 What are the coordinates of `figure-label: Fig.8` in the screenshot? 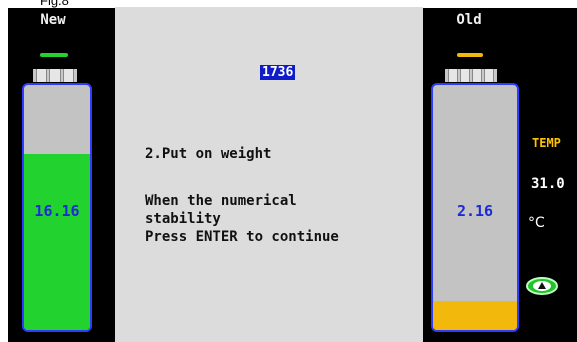 It's located at (54, 4).